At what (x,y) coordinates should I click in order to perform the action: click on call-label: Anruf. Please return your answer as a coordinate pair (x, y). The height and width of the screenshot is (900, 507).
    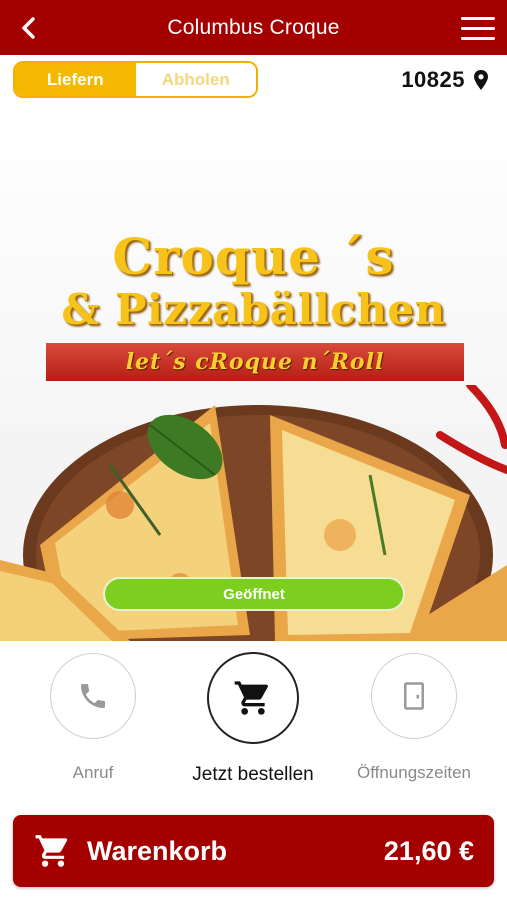
    Looking at the image, I should click on (93, 772).